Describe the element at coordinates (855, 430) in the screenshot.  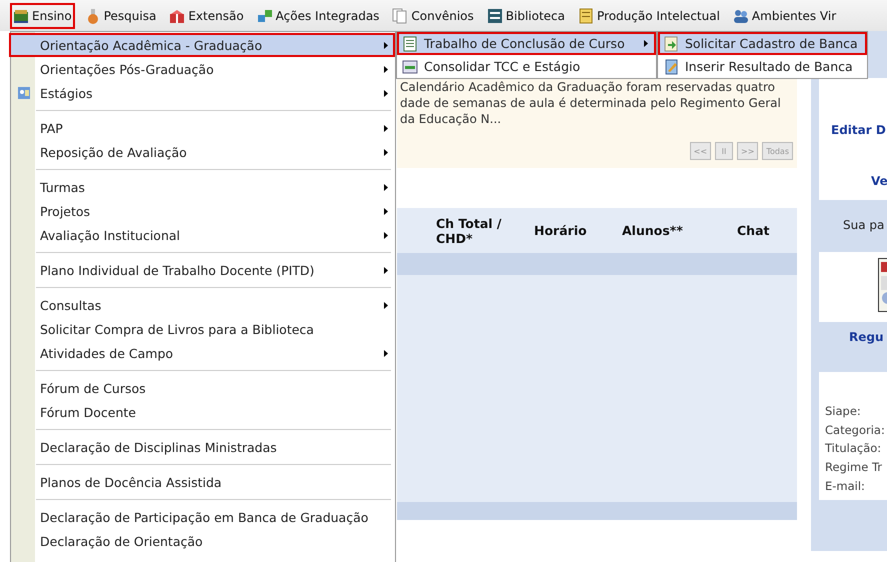
I see `field-label: Categoria:` at that location.